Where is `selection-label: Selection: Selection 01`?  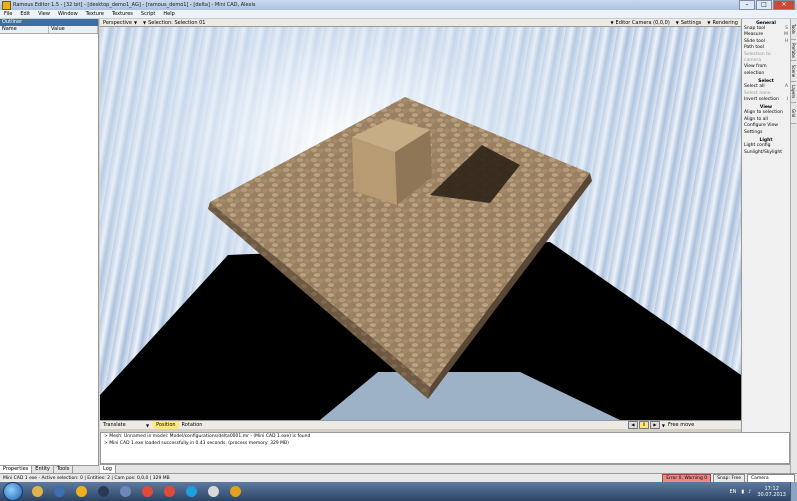 selection-label: Selection: Selection 01 is located at coordinates (177, 22).